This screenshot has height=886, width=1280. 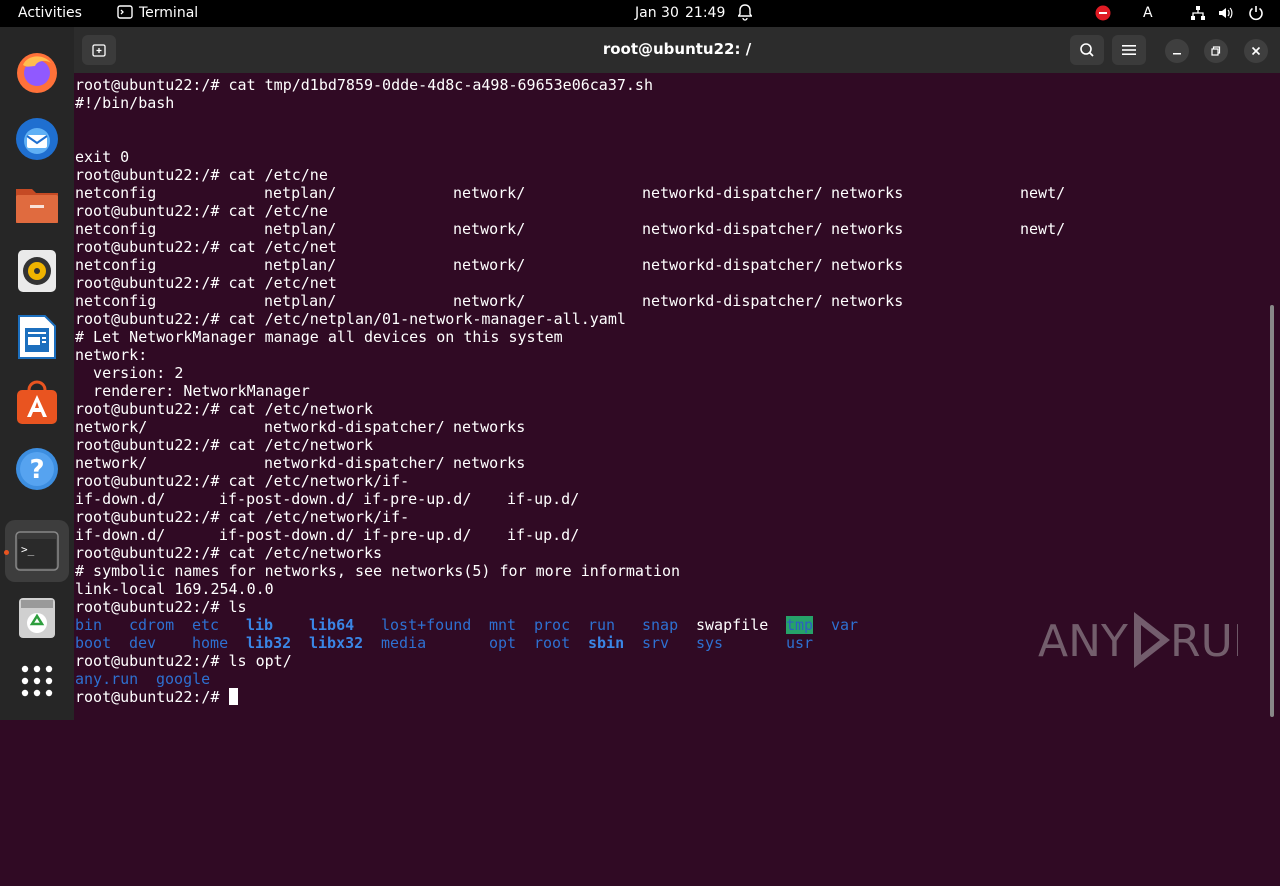 I want to click on title-bar: root@ubuntu22: /, so click(x=677, y=50).